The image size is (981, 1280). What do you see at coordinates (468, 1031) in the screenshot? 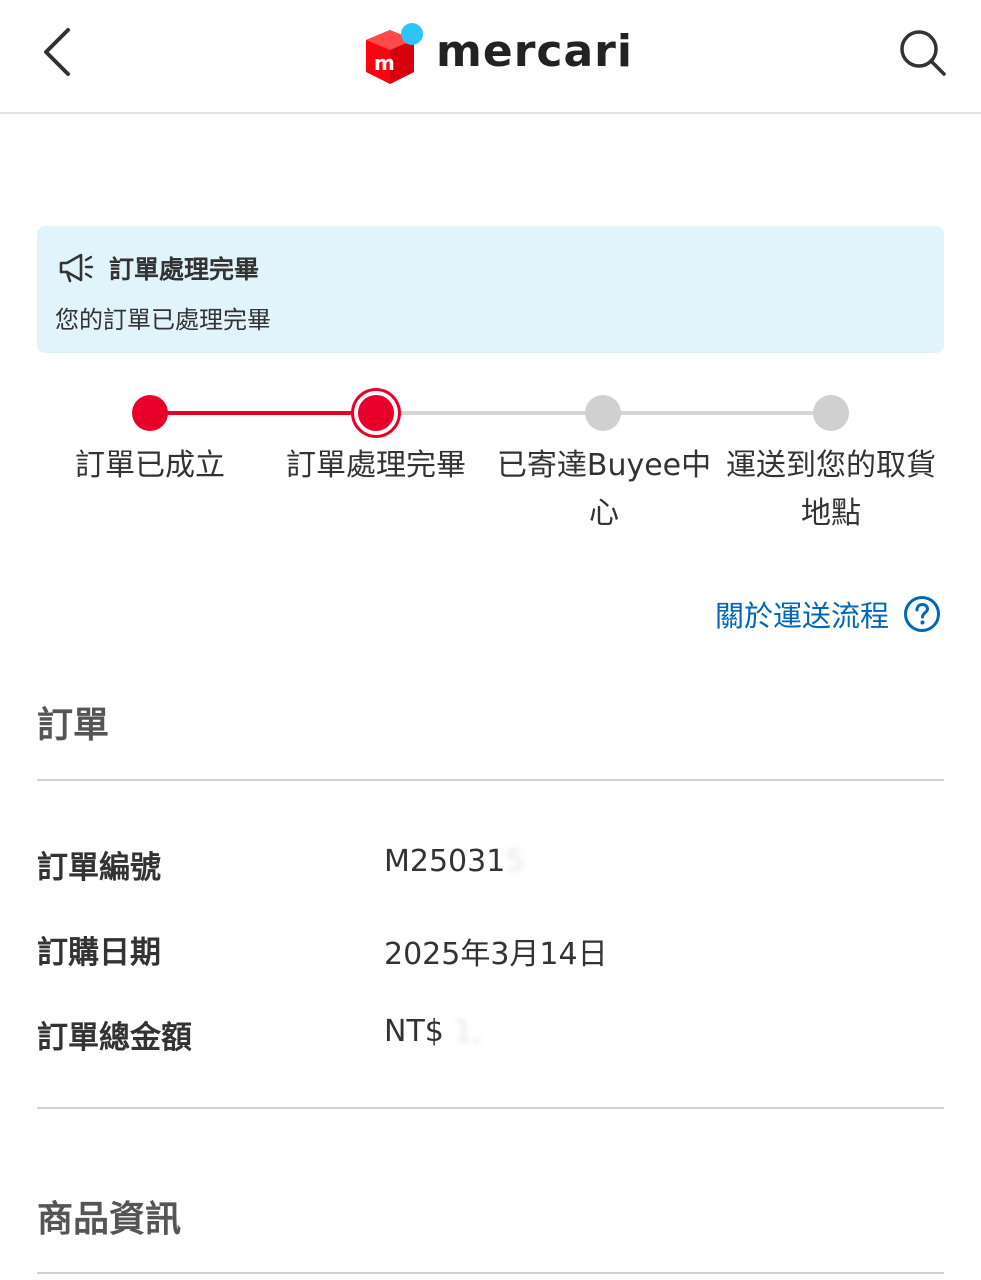
I see `order-total-obscured: 1,` at bounding box center [468, 1031].